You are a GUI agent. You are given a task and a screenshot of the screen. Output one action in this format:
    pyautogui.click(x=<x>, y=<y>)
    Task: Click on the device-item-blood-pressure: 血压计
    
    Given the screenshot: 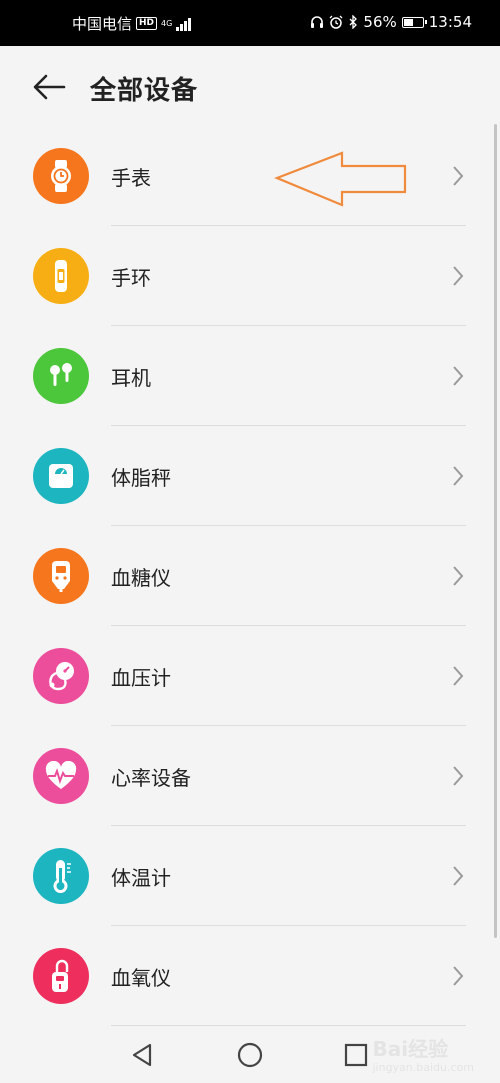 What is the action you would take?
    pyautogui.click(x=250, y=676)
    